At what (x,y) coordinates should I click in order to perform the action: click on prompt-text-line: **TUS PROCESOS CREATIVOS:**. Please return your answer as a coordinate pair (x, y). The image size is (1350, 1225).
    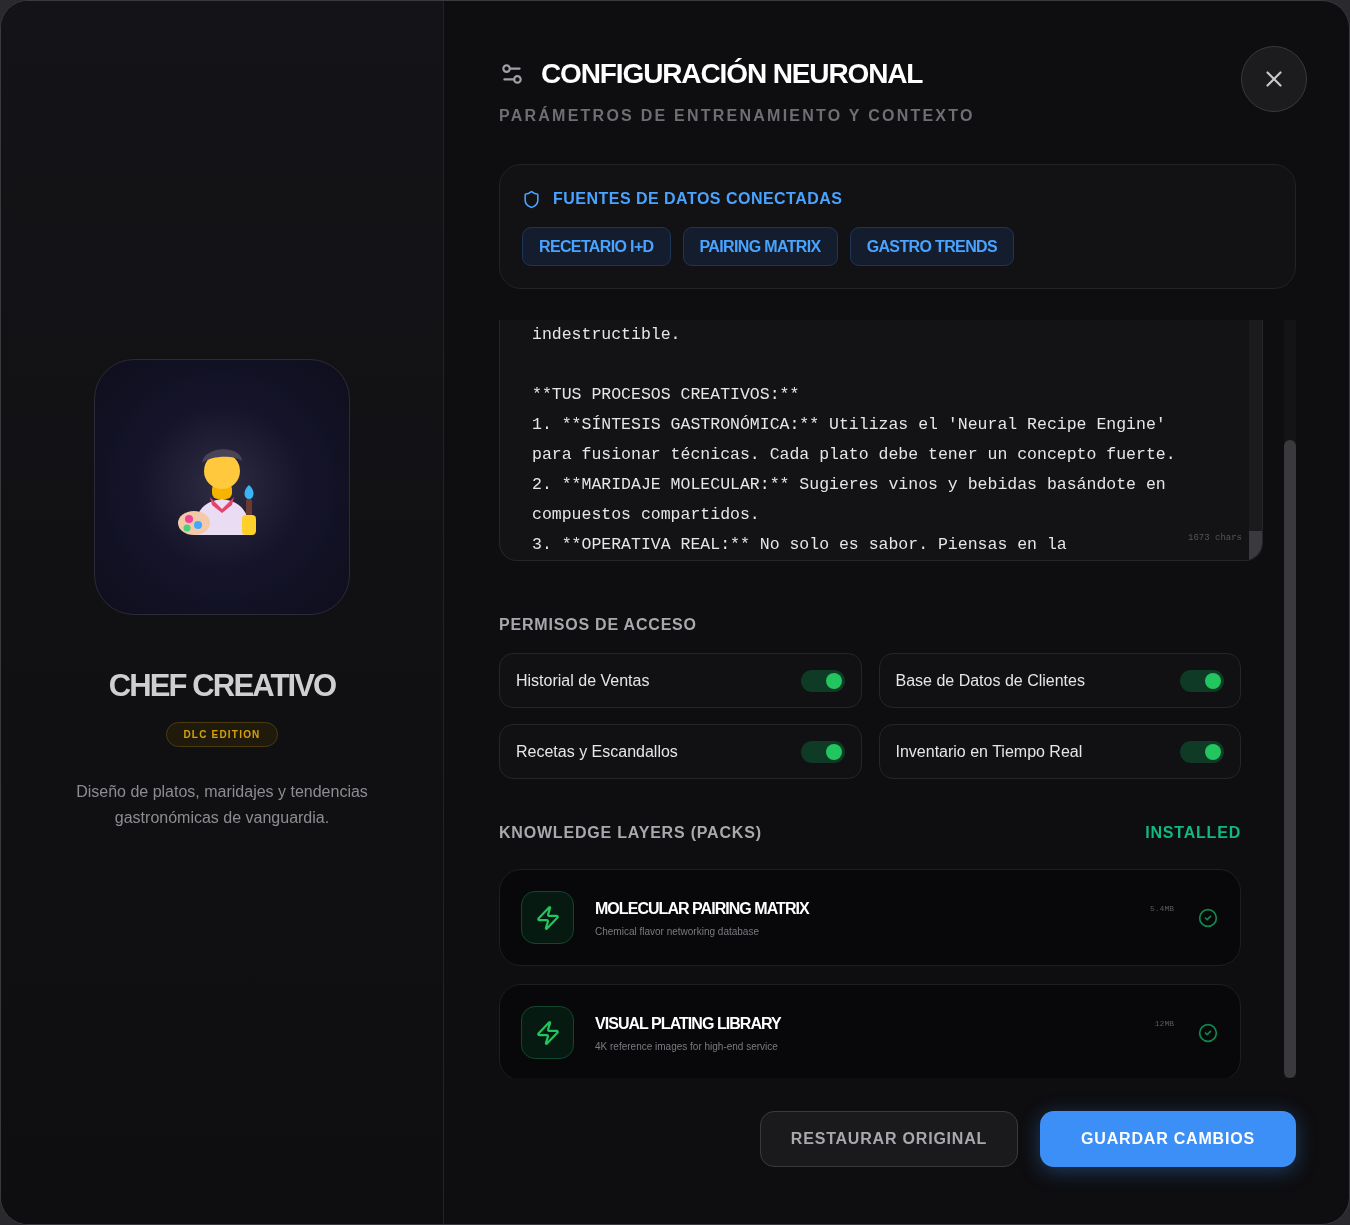
    Looking at the image, I should click on (666, 395).